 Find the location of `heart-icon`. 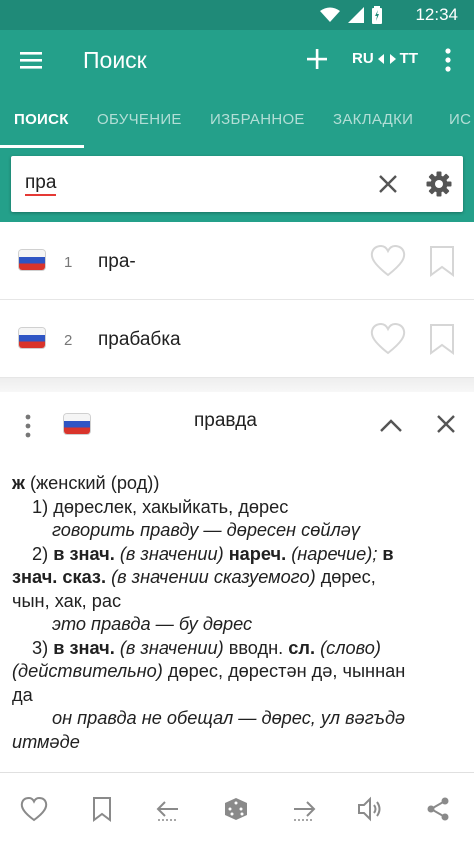

heart-icon is located at coordinates (34, 809).